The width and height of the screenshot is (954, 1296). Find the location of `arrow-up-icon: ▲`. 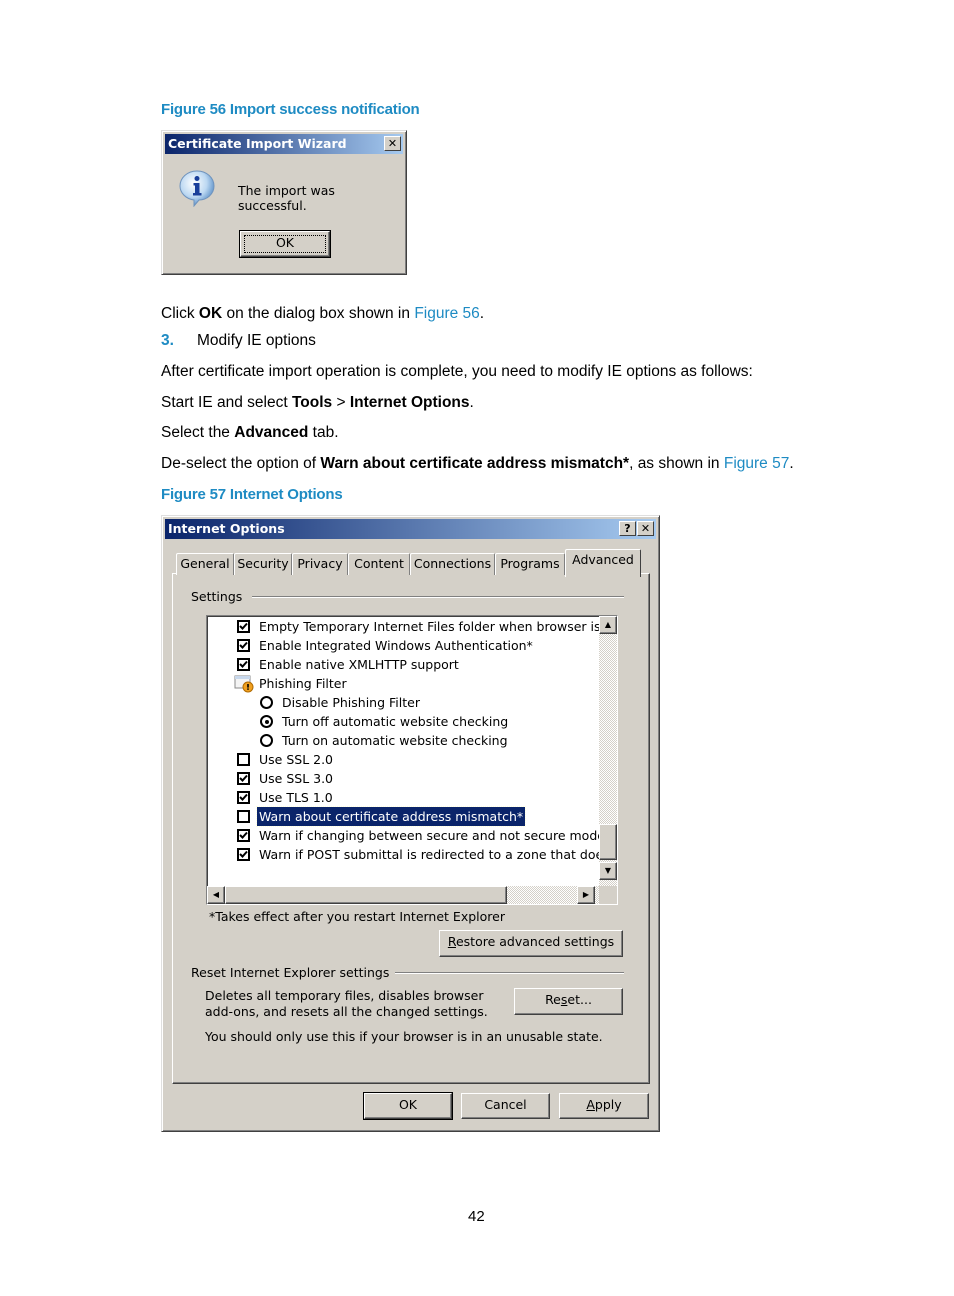

arrow-up-icon: ▲ is located at coordinates (608, 624).